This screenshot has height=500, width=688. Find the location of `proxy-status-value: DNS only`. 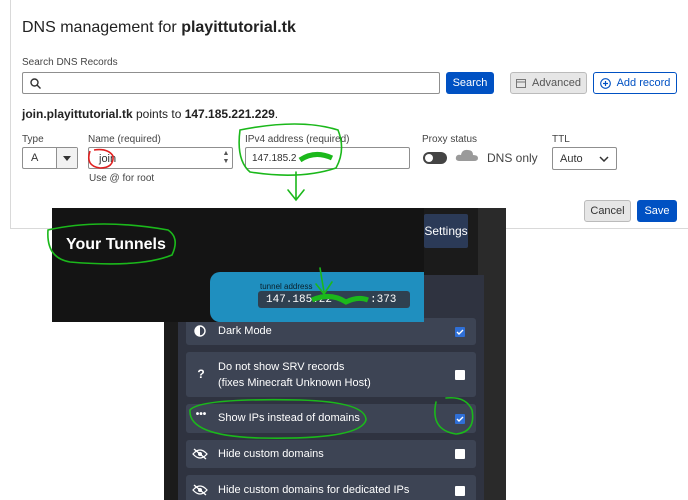

proxy-status-value: DNS only is located at coordinates (512, 158).